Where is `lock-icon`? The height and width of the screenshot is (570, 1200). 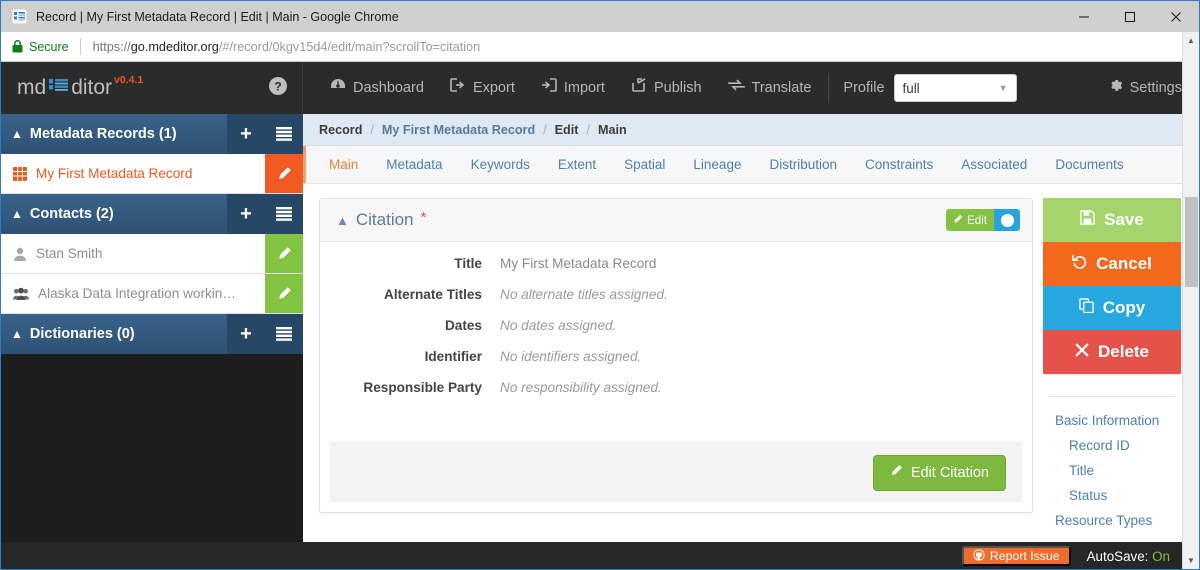 lock-icon is located at coordinates (17, 46).